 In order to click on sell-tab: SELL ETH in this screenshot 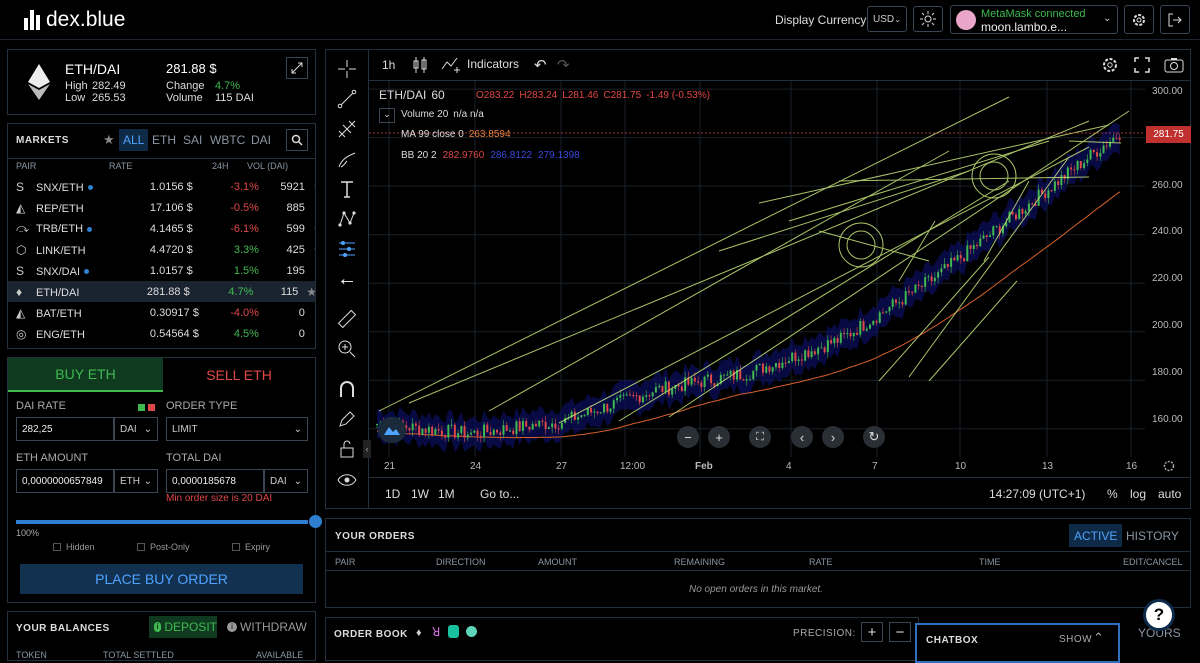, I will do `click(239, 375)`.